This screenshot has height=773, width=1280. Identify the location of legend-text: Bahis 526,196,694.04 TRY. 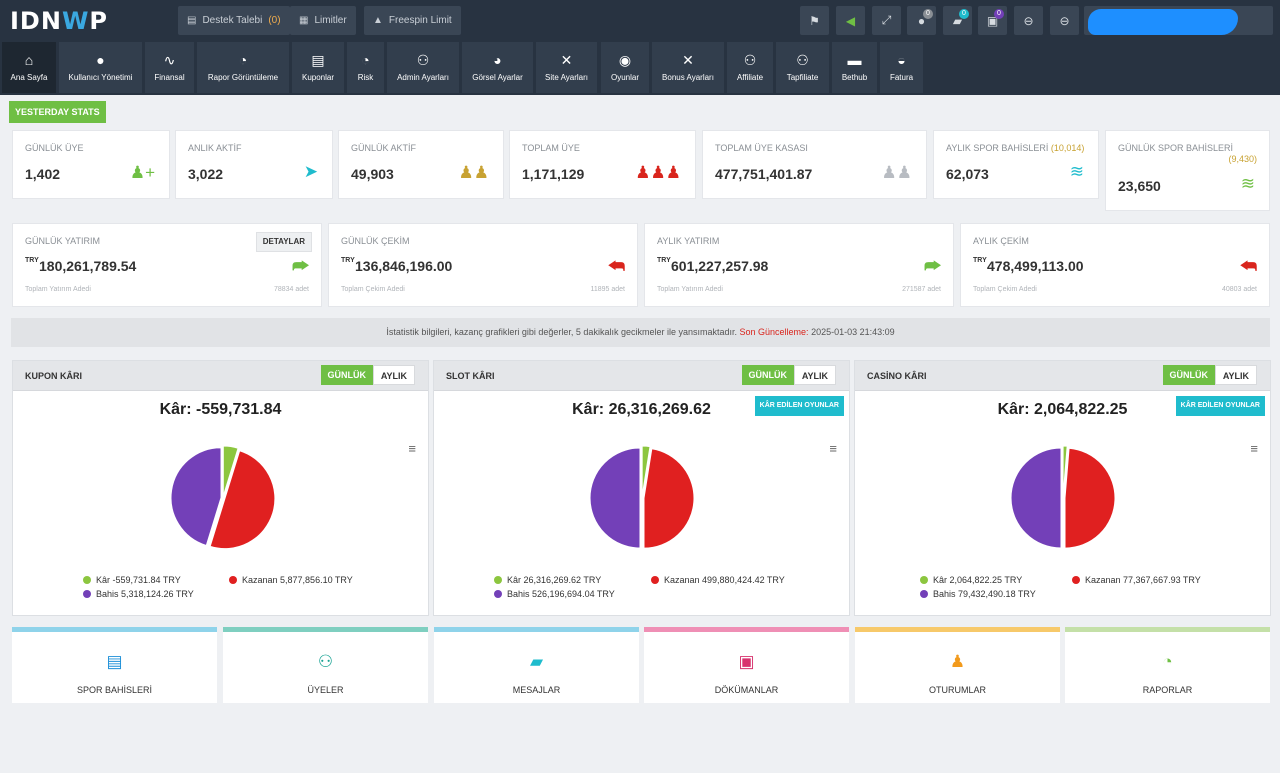
(561, 594).